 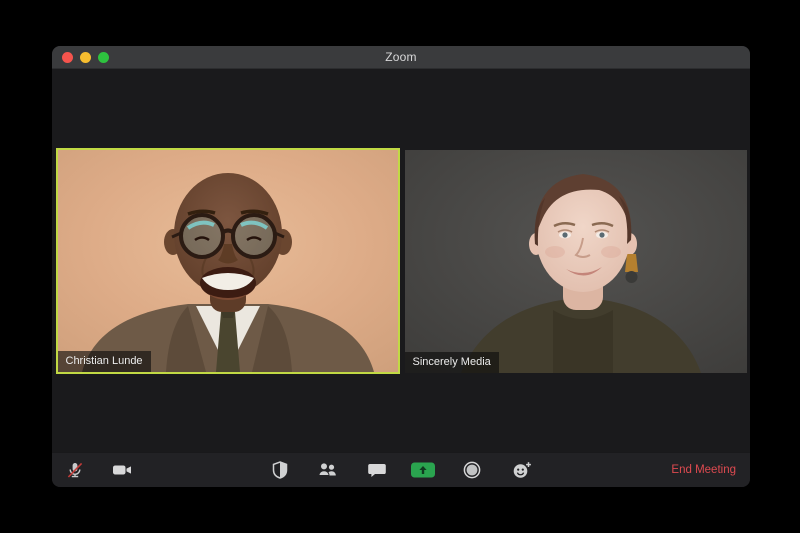 I want to click on record-button, so click(x=472, y=470).